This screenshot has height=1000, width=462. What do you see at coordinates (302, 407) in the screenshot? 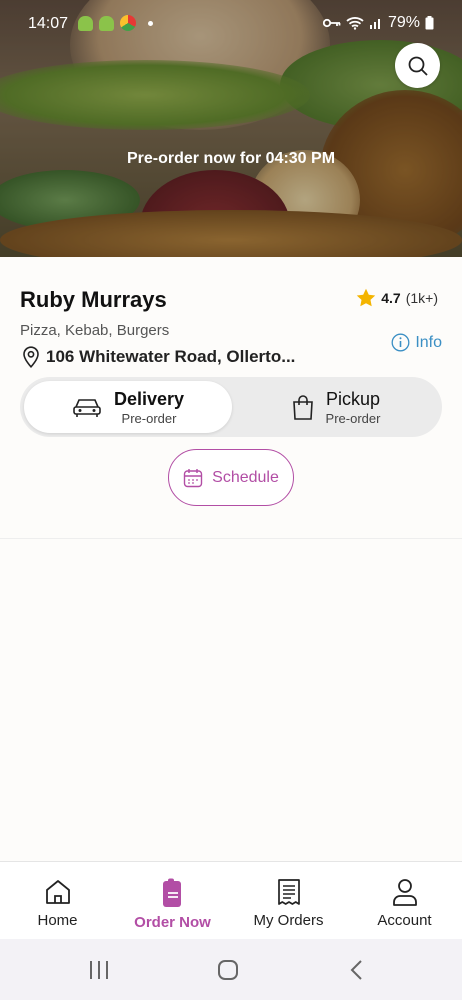
I see `bag-icon` at bounding box center [302, 407].